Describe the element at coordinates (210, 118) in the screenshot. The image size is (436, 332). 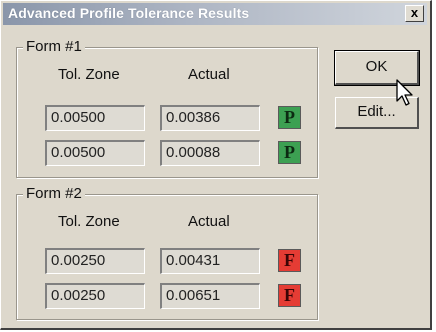
I see `actual-field: 0.00386` at that location.